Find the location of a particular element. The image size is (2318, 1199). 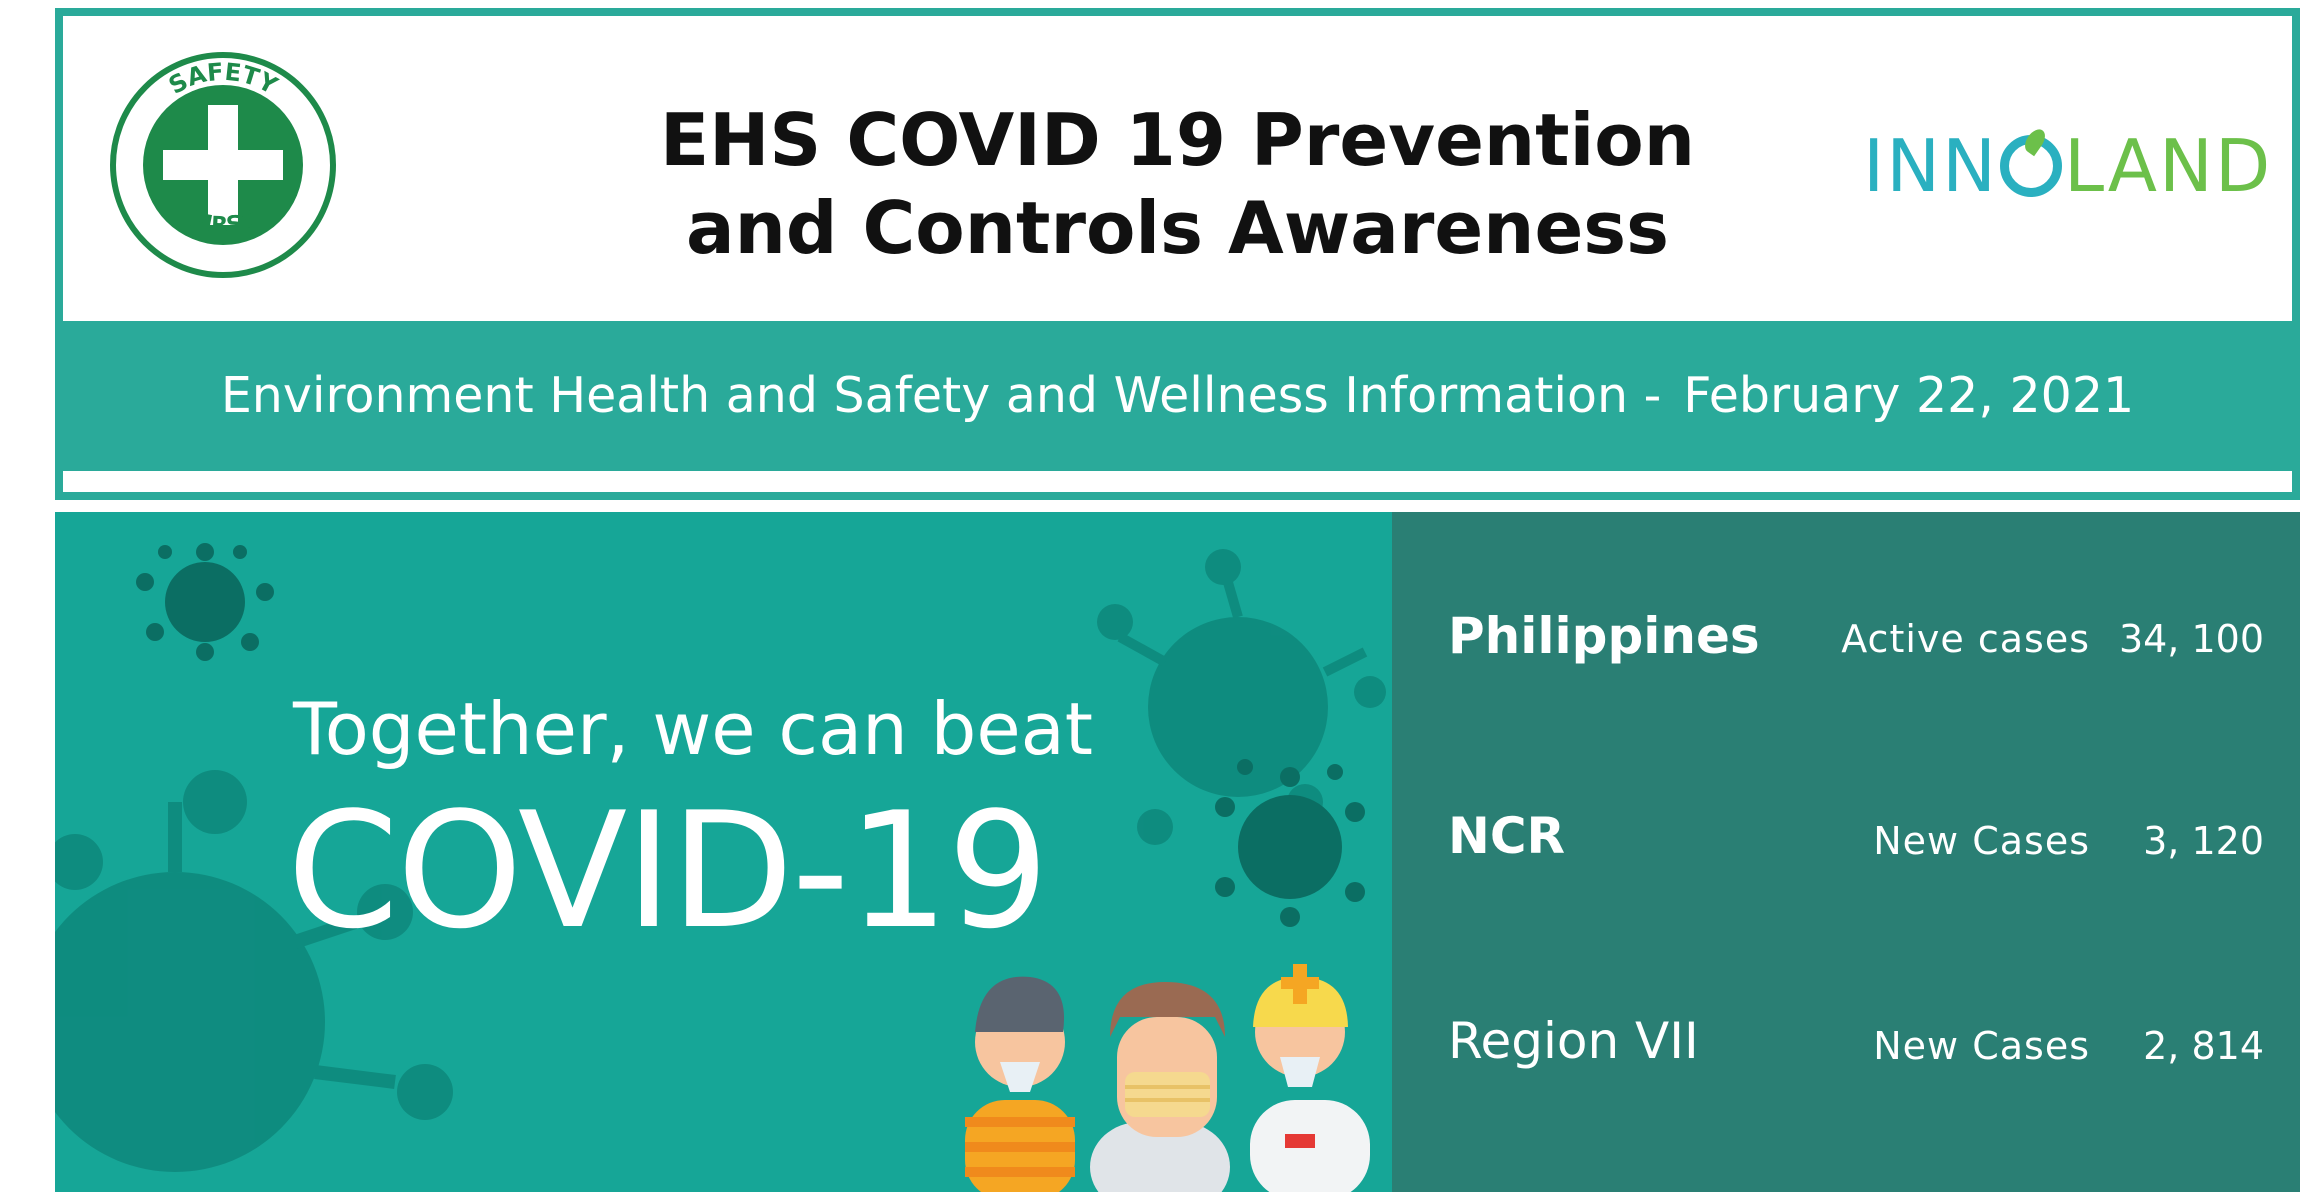

stat-metric: Active cases is located at coordinates (1965, 639).